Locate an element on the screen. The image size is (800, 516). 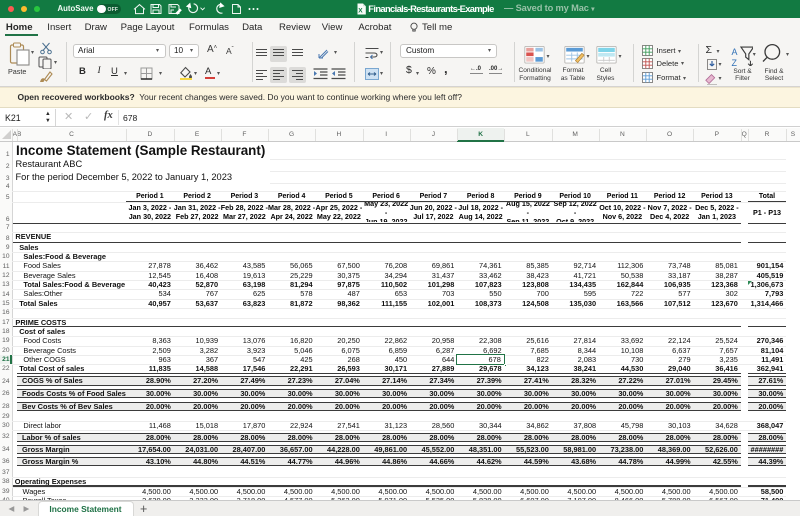
svg-text: X is located at coordinates (360, 10).